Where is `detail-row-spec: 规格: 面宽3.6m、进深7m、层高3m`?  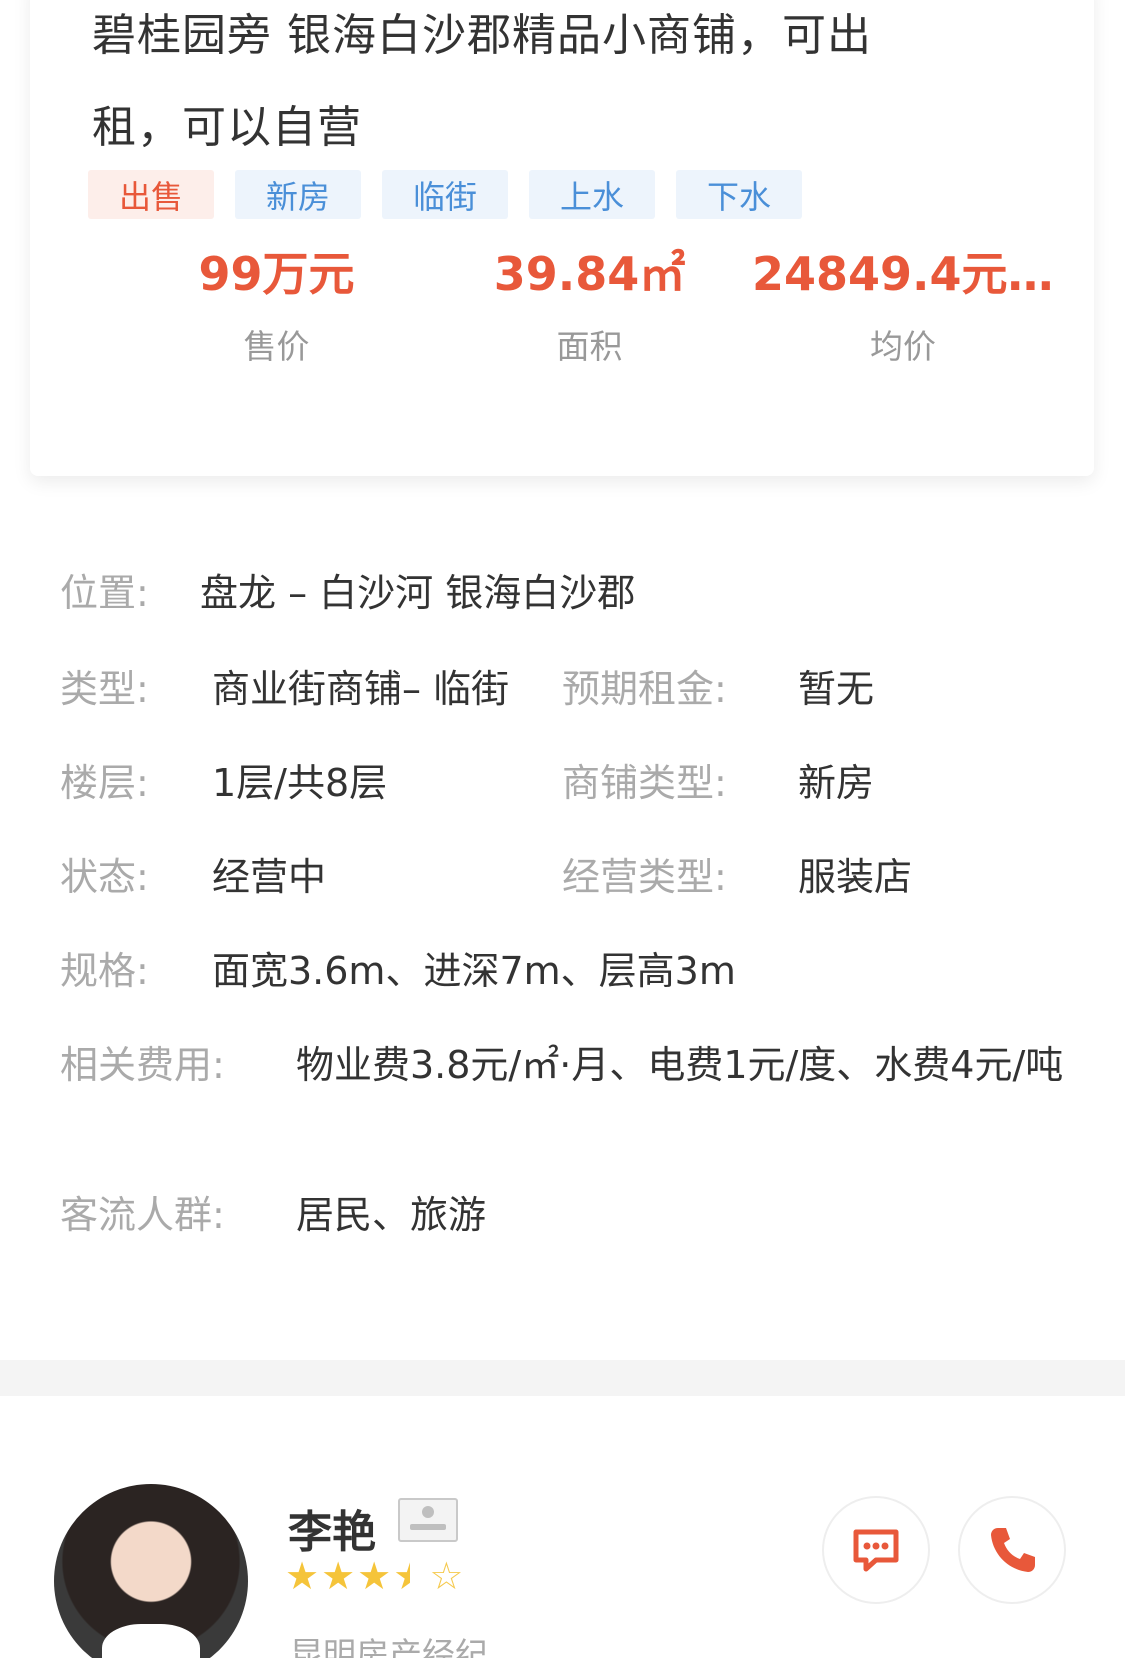 detail-row-spec: 规格: 面宽3.6m、进深7m、层高3m is located at coordinates (565, 971).